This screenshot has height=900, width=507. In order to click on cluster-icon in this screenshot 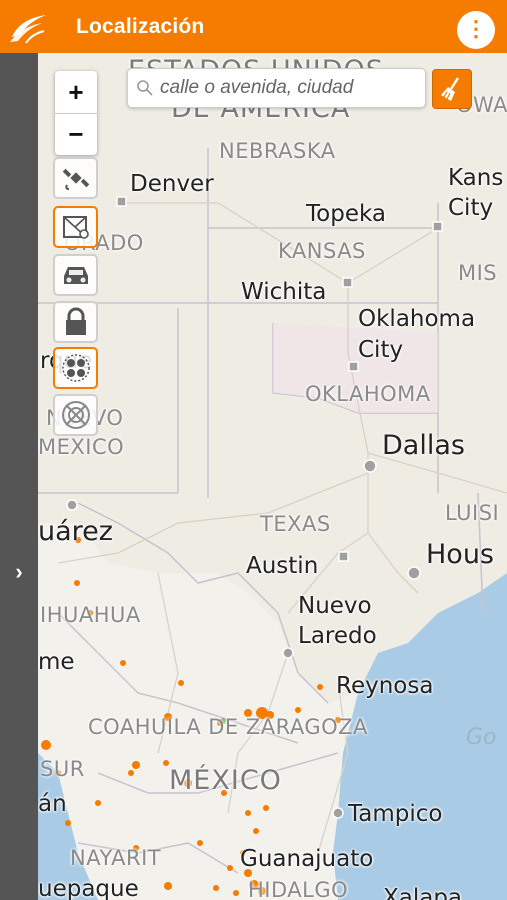, I will do `click(75, 368)`.